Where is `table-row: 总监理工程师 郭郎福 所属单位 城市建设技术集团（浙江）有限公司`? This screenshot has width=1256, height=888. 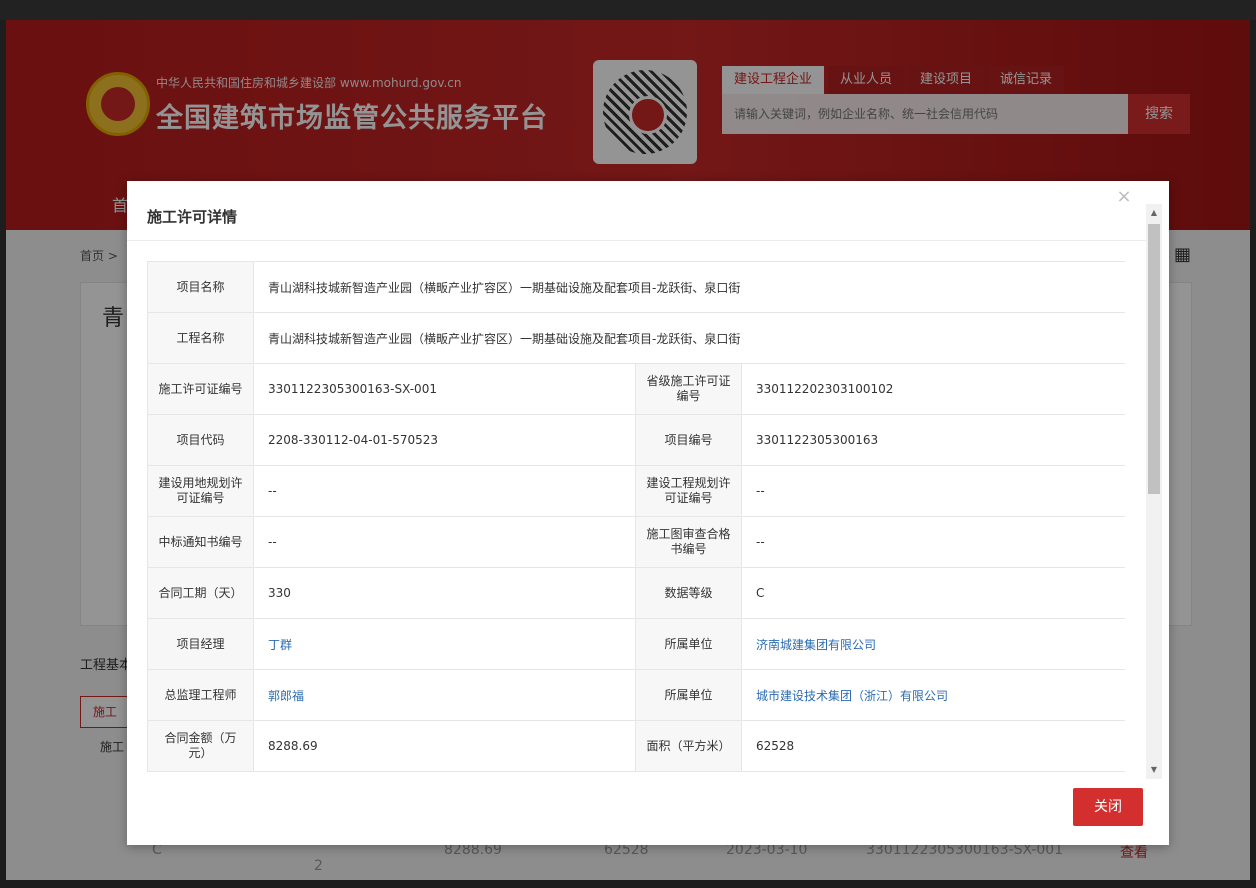 table-row: 总监理工程师 郭郎福 所属单位 城市建设技术集团（浙江）有限公司 is located at coordinates (636, 695).